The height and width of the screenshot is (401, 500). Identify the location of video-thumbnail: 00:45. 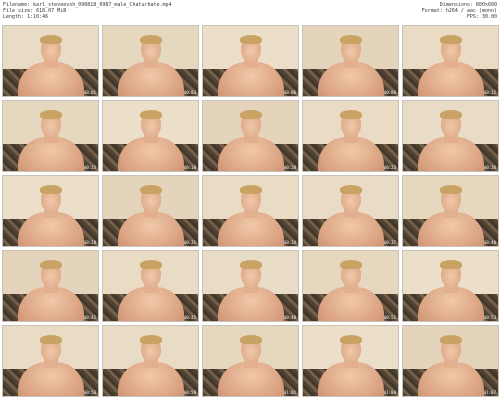
(150, 286).